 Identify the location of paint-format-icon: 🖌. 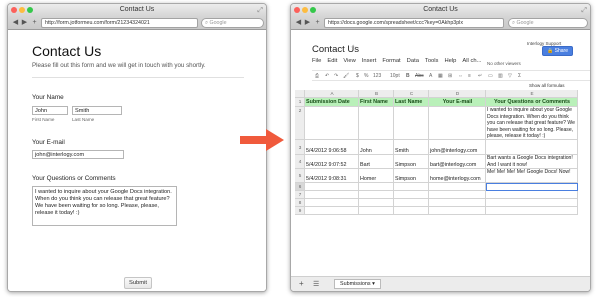
(346, 76).